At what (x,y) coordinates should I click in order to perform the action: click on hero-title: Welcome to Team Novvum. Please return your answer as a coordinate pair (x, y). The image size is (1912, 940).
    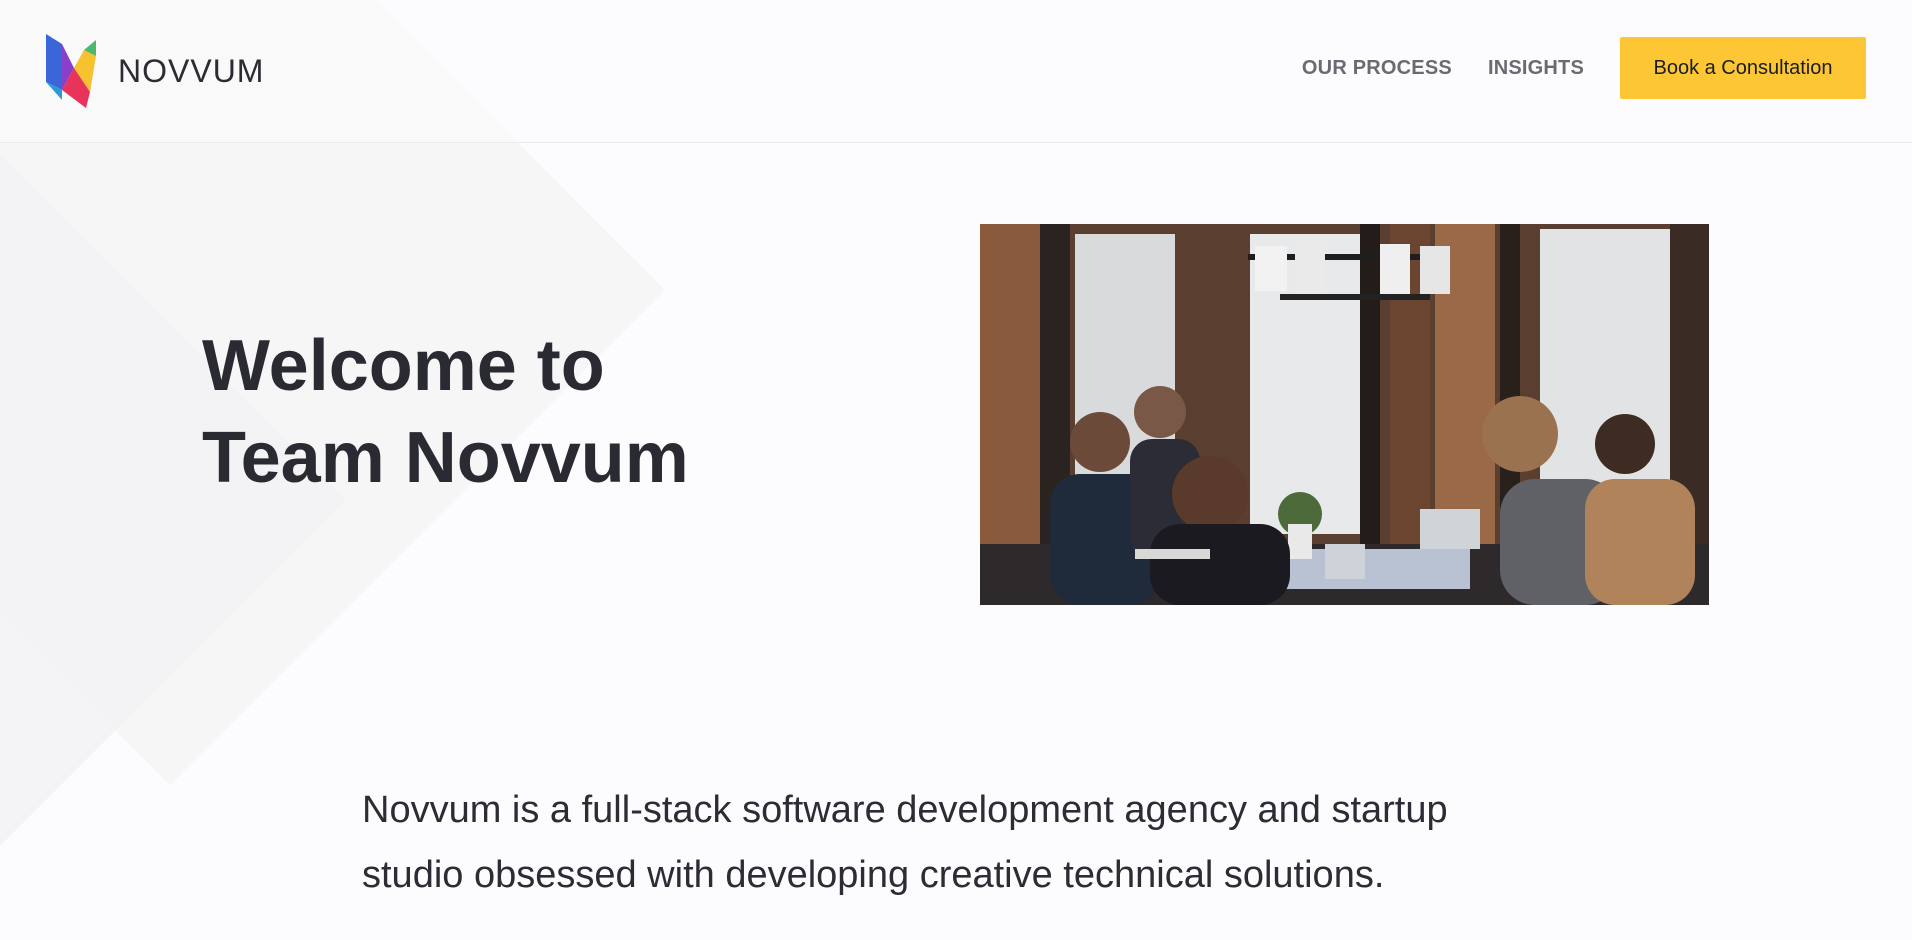
    Looking at the image, I should click on (445, 412).